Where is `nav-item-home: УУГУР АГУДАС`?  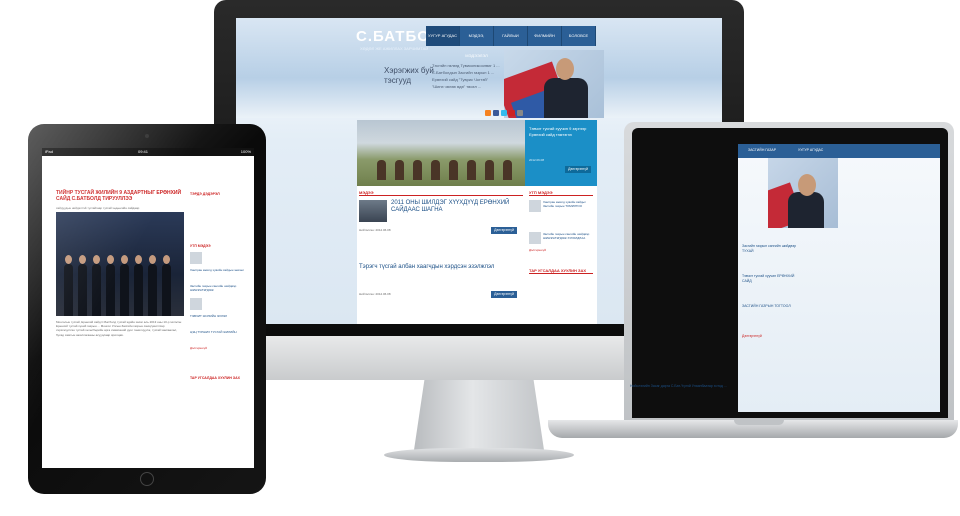 nav-item-home: УУГУР АГУДАС is located at coordinates (443, 36).